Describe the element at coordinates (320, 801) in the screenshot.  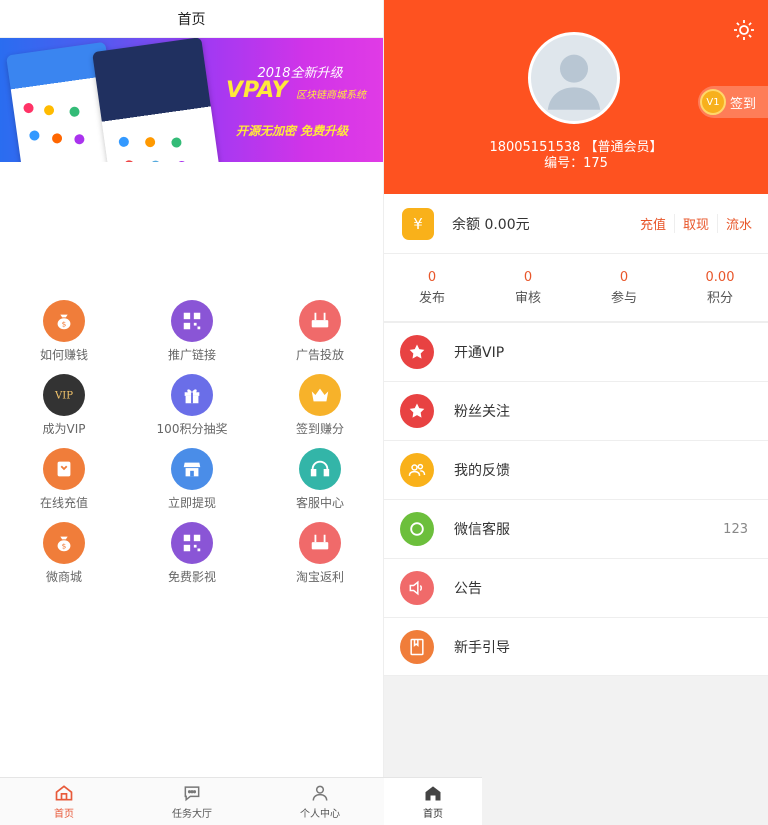
I see `nav-profile: 个人中心` at that location.